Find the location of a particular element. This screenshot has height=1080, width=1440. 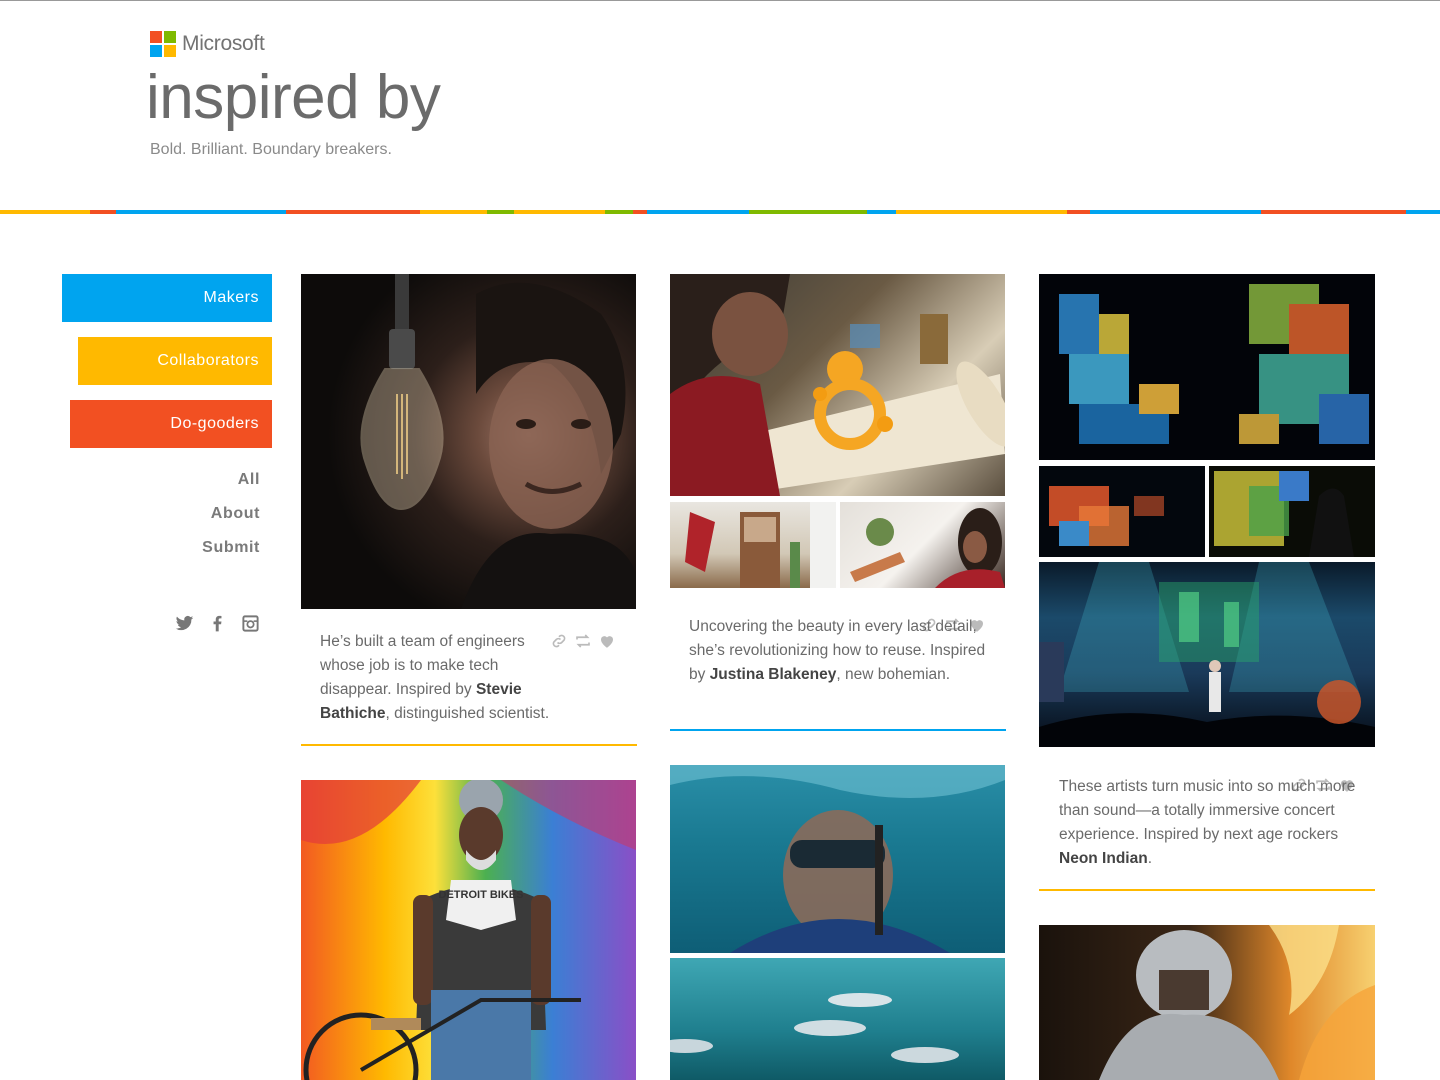

photo-neon-indian-orange is located at coordinates (1122, 511).